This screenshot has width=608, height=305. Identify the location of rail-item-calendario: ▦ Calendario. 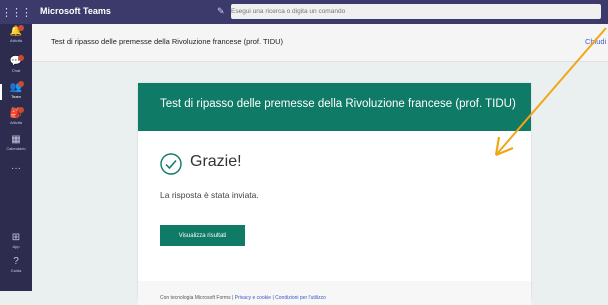
(16, 142).